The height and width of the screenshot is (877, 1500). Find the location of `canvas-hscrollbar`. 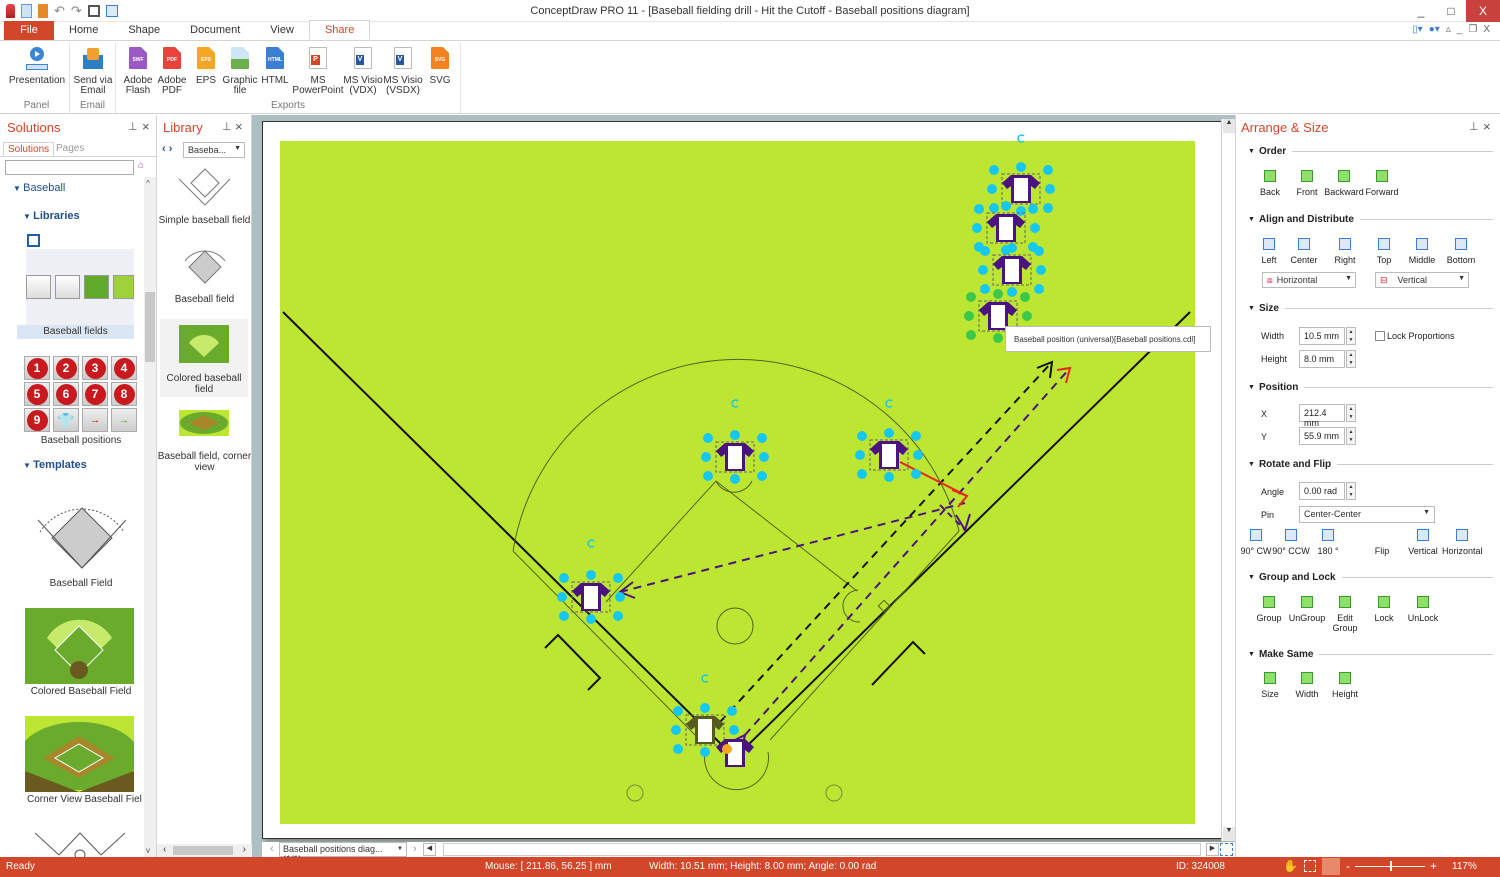

canvas-hscrollbar is located at coordinates (822, 849).